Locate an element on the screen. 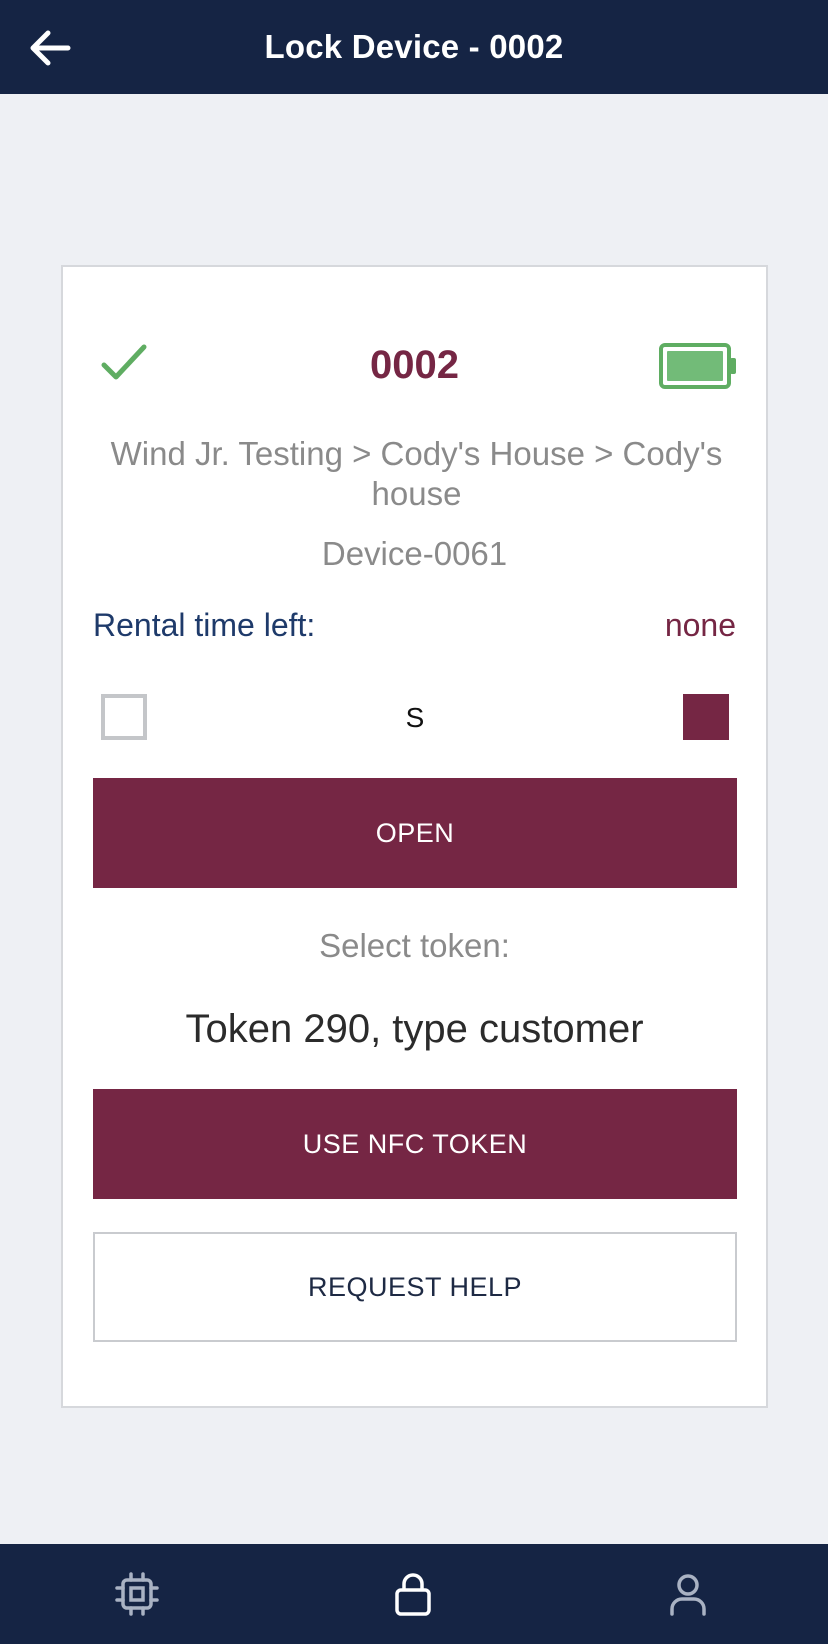  lock-icon is located at coordinates (413, 1594).